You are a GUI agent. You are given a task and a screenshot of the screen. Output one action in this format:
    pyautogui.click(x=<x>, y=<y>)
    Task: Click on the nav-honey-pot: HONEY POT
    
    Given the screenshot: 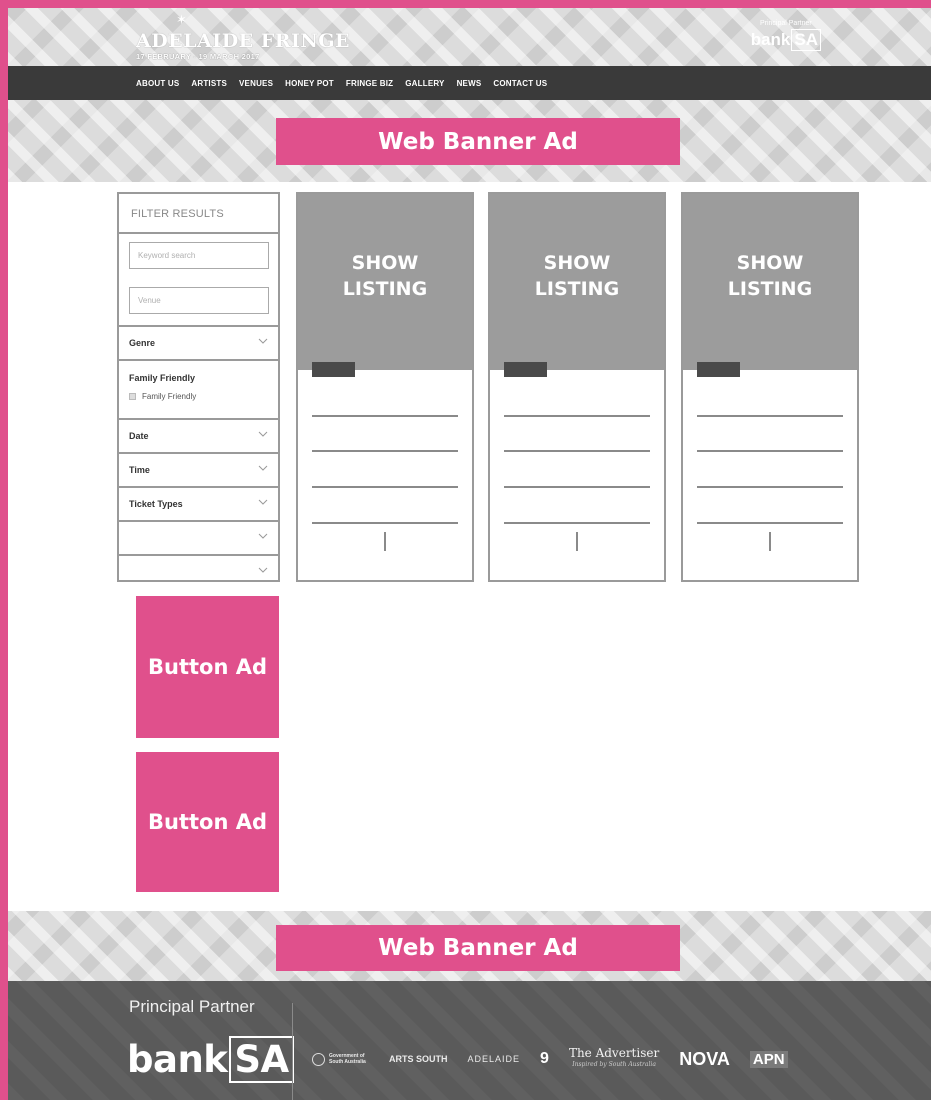 What is the action you would take?
    pyautogui.click(x=309, y=83)
    